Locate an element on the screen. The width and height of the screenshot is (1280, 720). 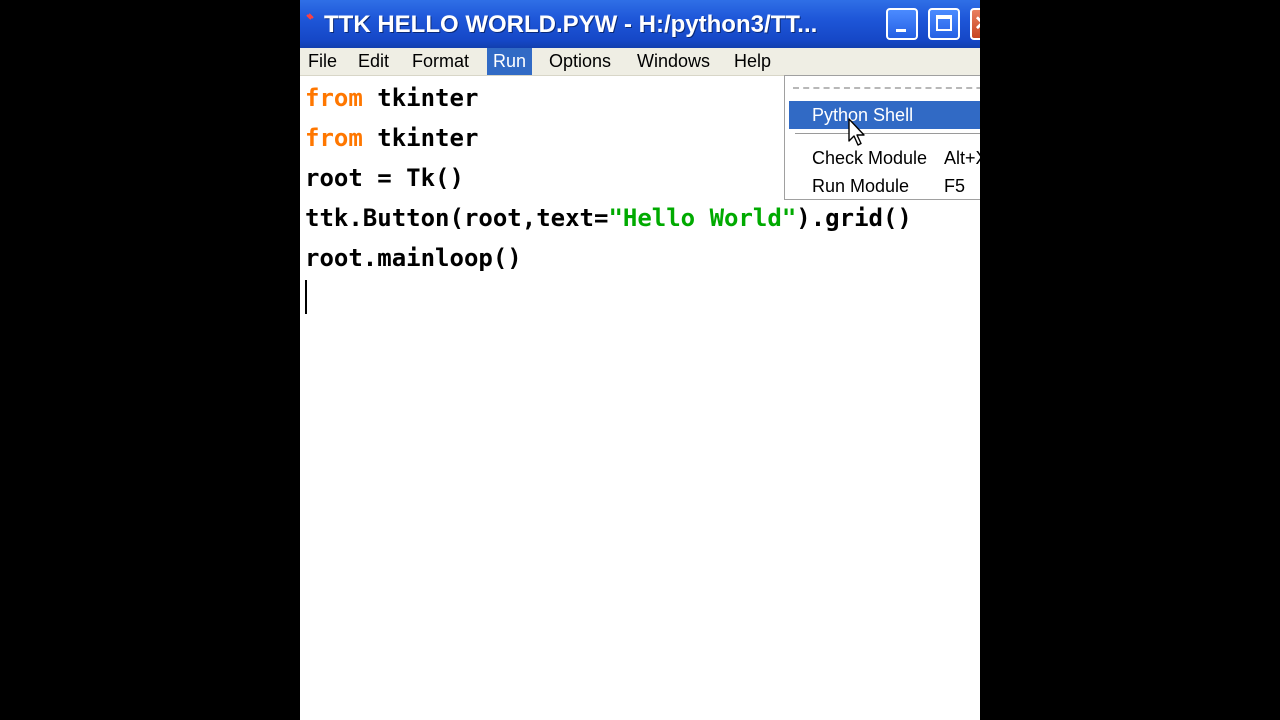
menu-item-check-module: Check Module Alt+X is located at coordinates (884, 158).